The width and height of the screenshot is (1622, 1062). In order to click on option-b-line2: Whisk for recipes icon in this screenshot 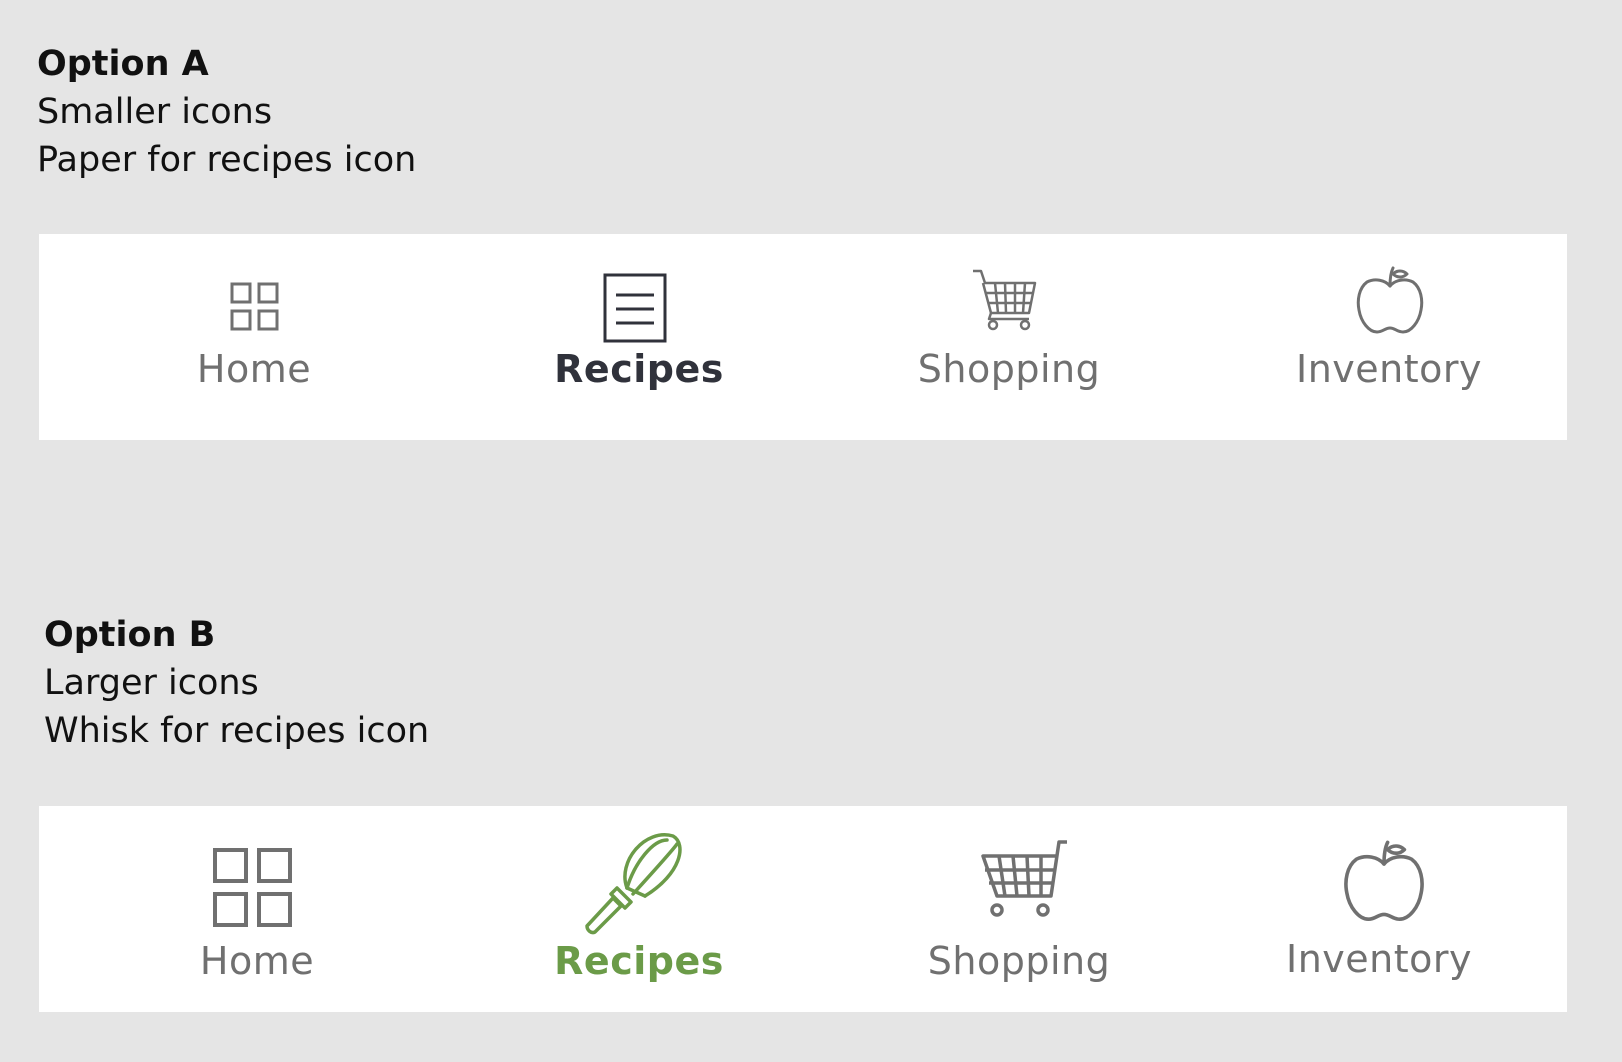, I will do `click(237, 731)`.